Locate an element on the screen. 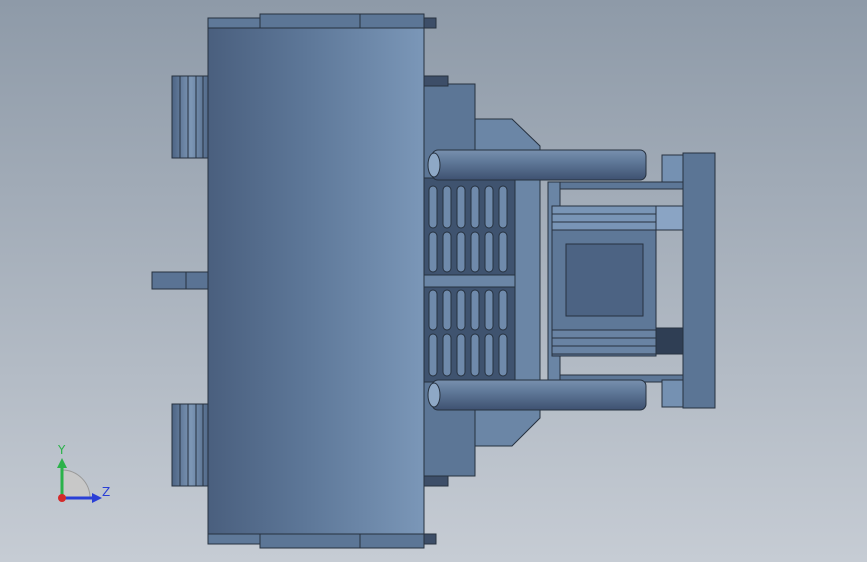 The width and height of the screenshot is (867, 562). drum-bottom-bolt is located at coordinates (430, 539).